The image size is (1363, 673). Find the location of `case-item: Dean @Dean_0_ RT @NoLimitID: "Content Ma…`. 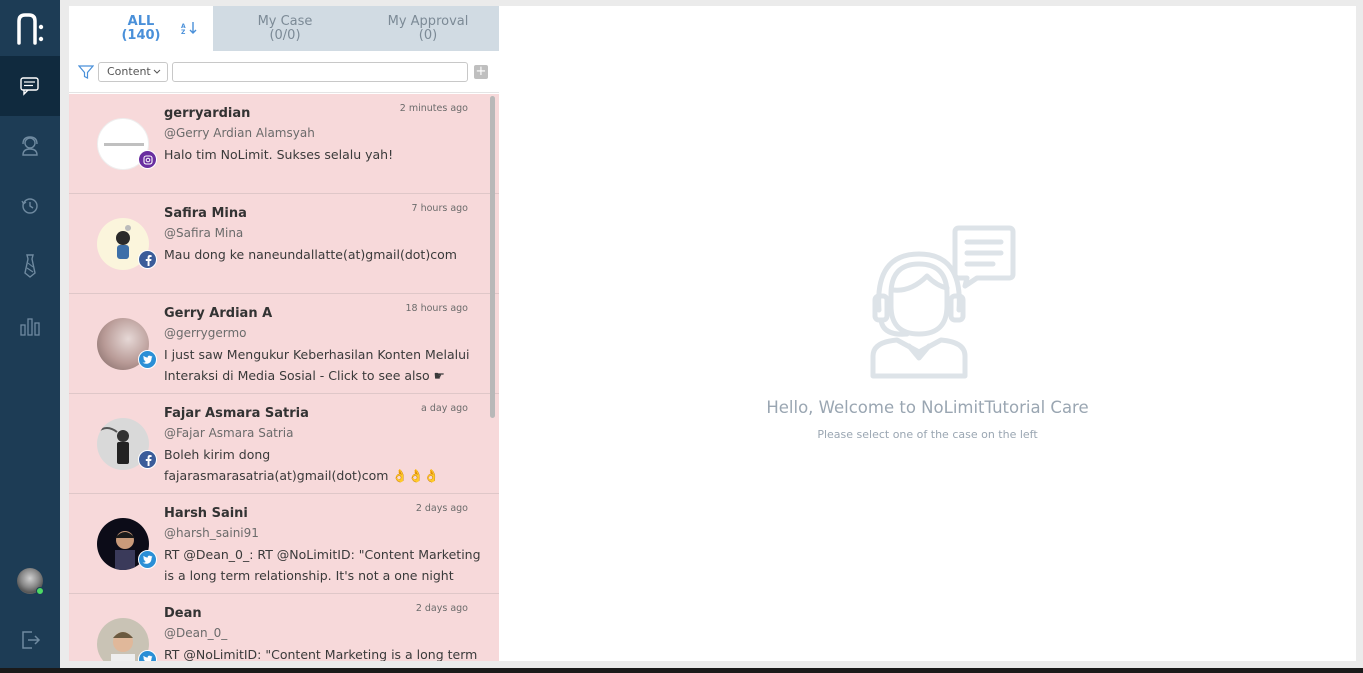

case-item: Dean @Dean_0_ RT @NoLimitID: "Content Ma… is located at coordinates (284, 627).